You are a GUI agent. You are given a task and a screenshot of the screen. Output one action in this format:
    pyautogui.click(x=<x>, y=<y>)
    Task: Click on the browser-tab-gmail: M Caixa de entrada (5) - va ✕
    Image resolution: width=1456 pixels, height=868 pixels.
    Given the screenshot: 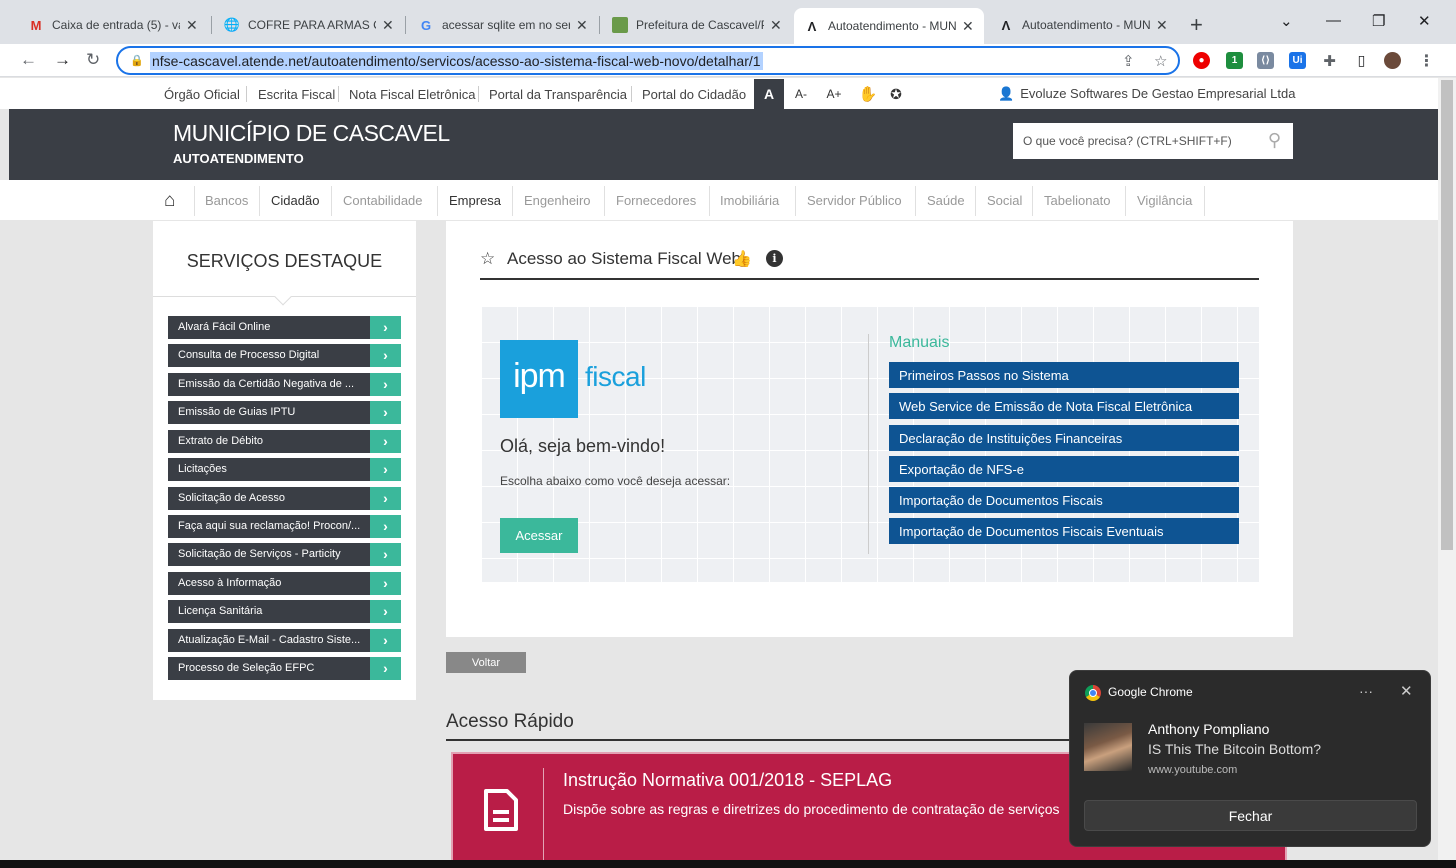 What is the action you would take?
    pyautogui.click(x=113, y=25)
    